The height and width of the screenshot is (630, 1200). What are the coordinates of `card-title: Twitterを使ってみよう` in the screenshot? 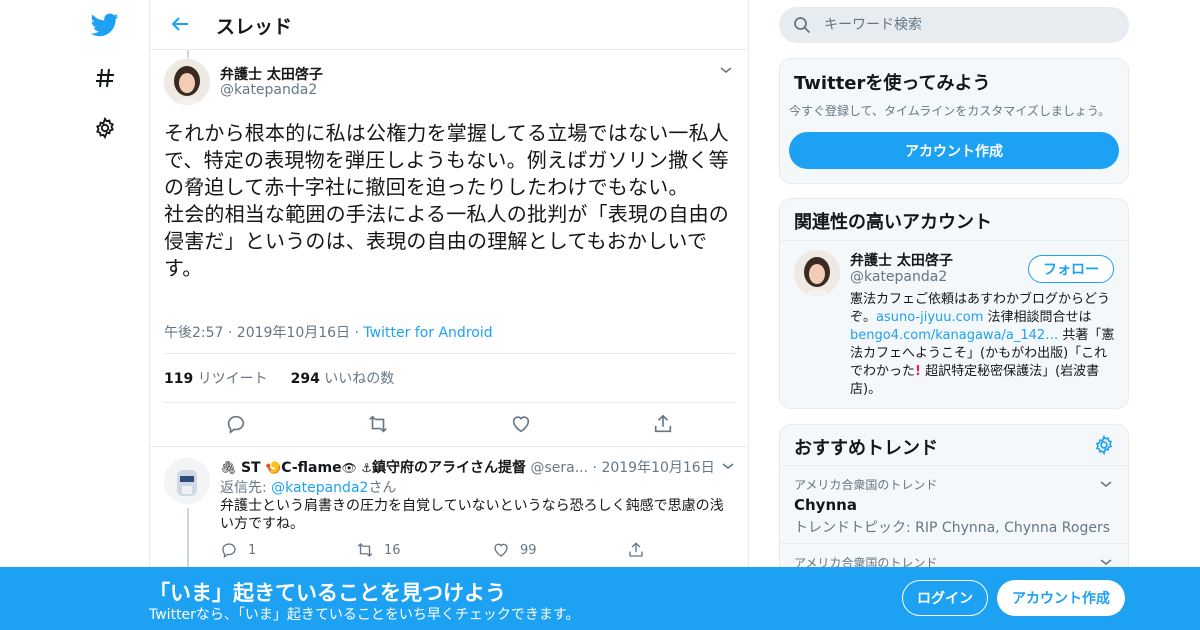 It's located at (892, 83).